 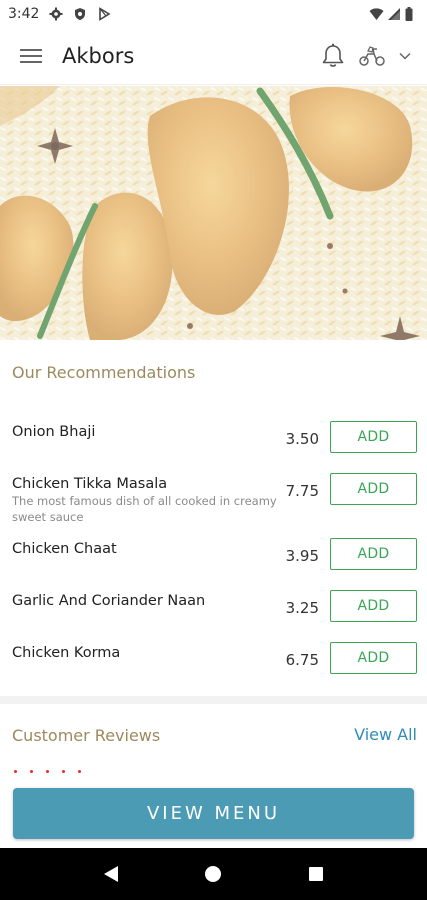 I want to click on bell-icon, so click(x=333, y=56).